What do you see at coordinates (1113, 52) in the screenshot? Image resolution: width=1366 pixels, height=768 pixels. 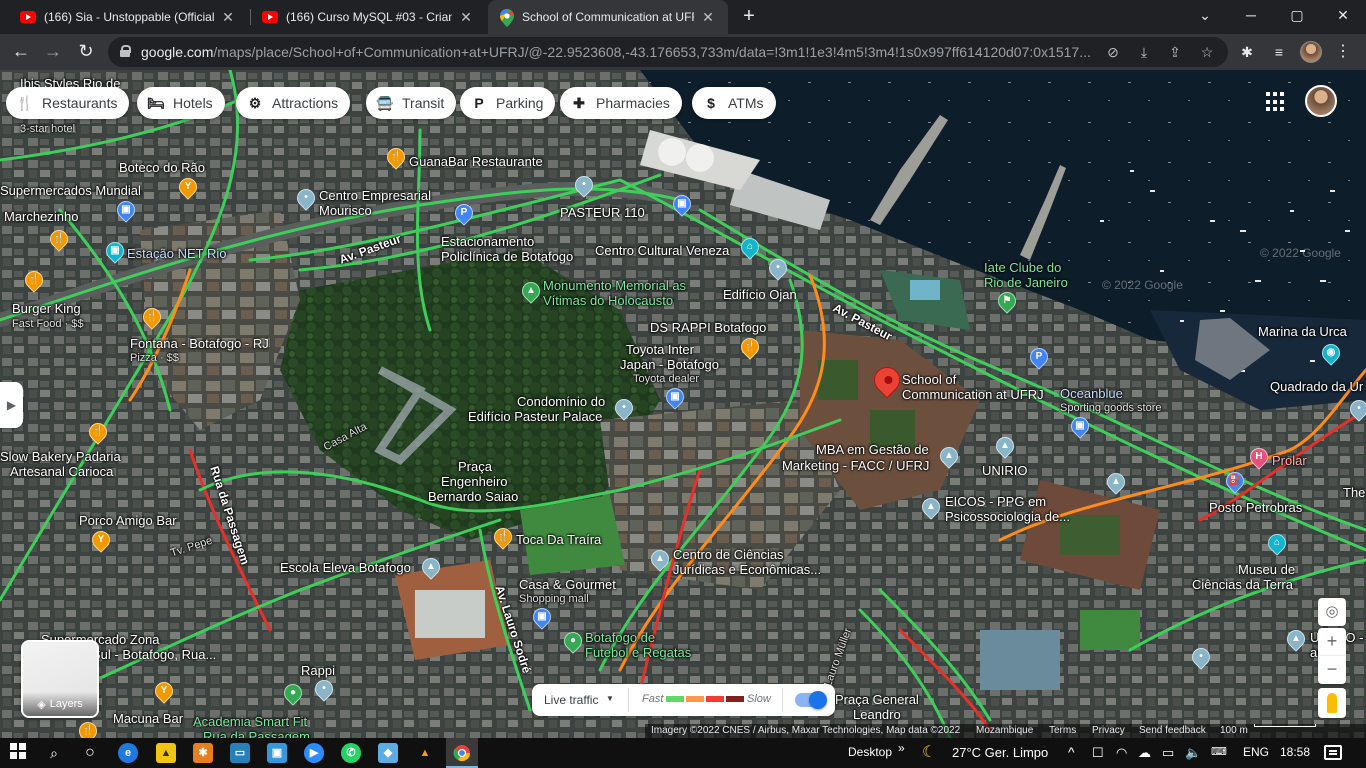 I see `location-blocked-icon: ⊘` at bounding box center [1113, 52].